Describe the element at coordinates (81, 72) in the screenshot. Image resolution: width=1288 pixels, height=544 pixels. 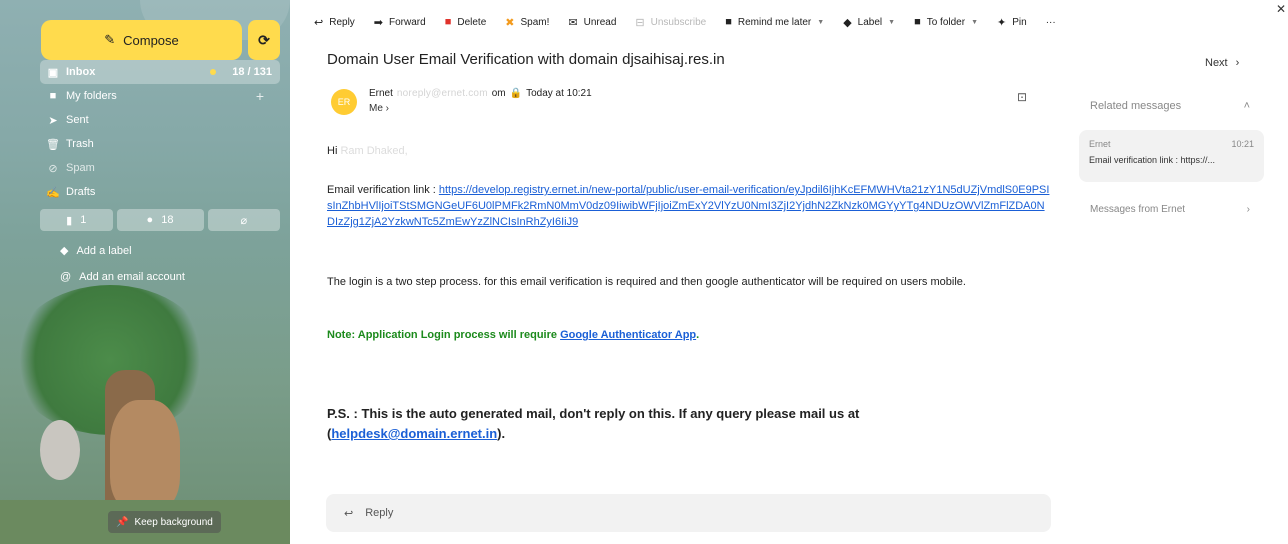
I see `sidebar-item-label: Inbox` at that location.